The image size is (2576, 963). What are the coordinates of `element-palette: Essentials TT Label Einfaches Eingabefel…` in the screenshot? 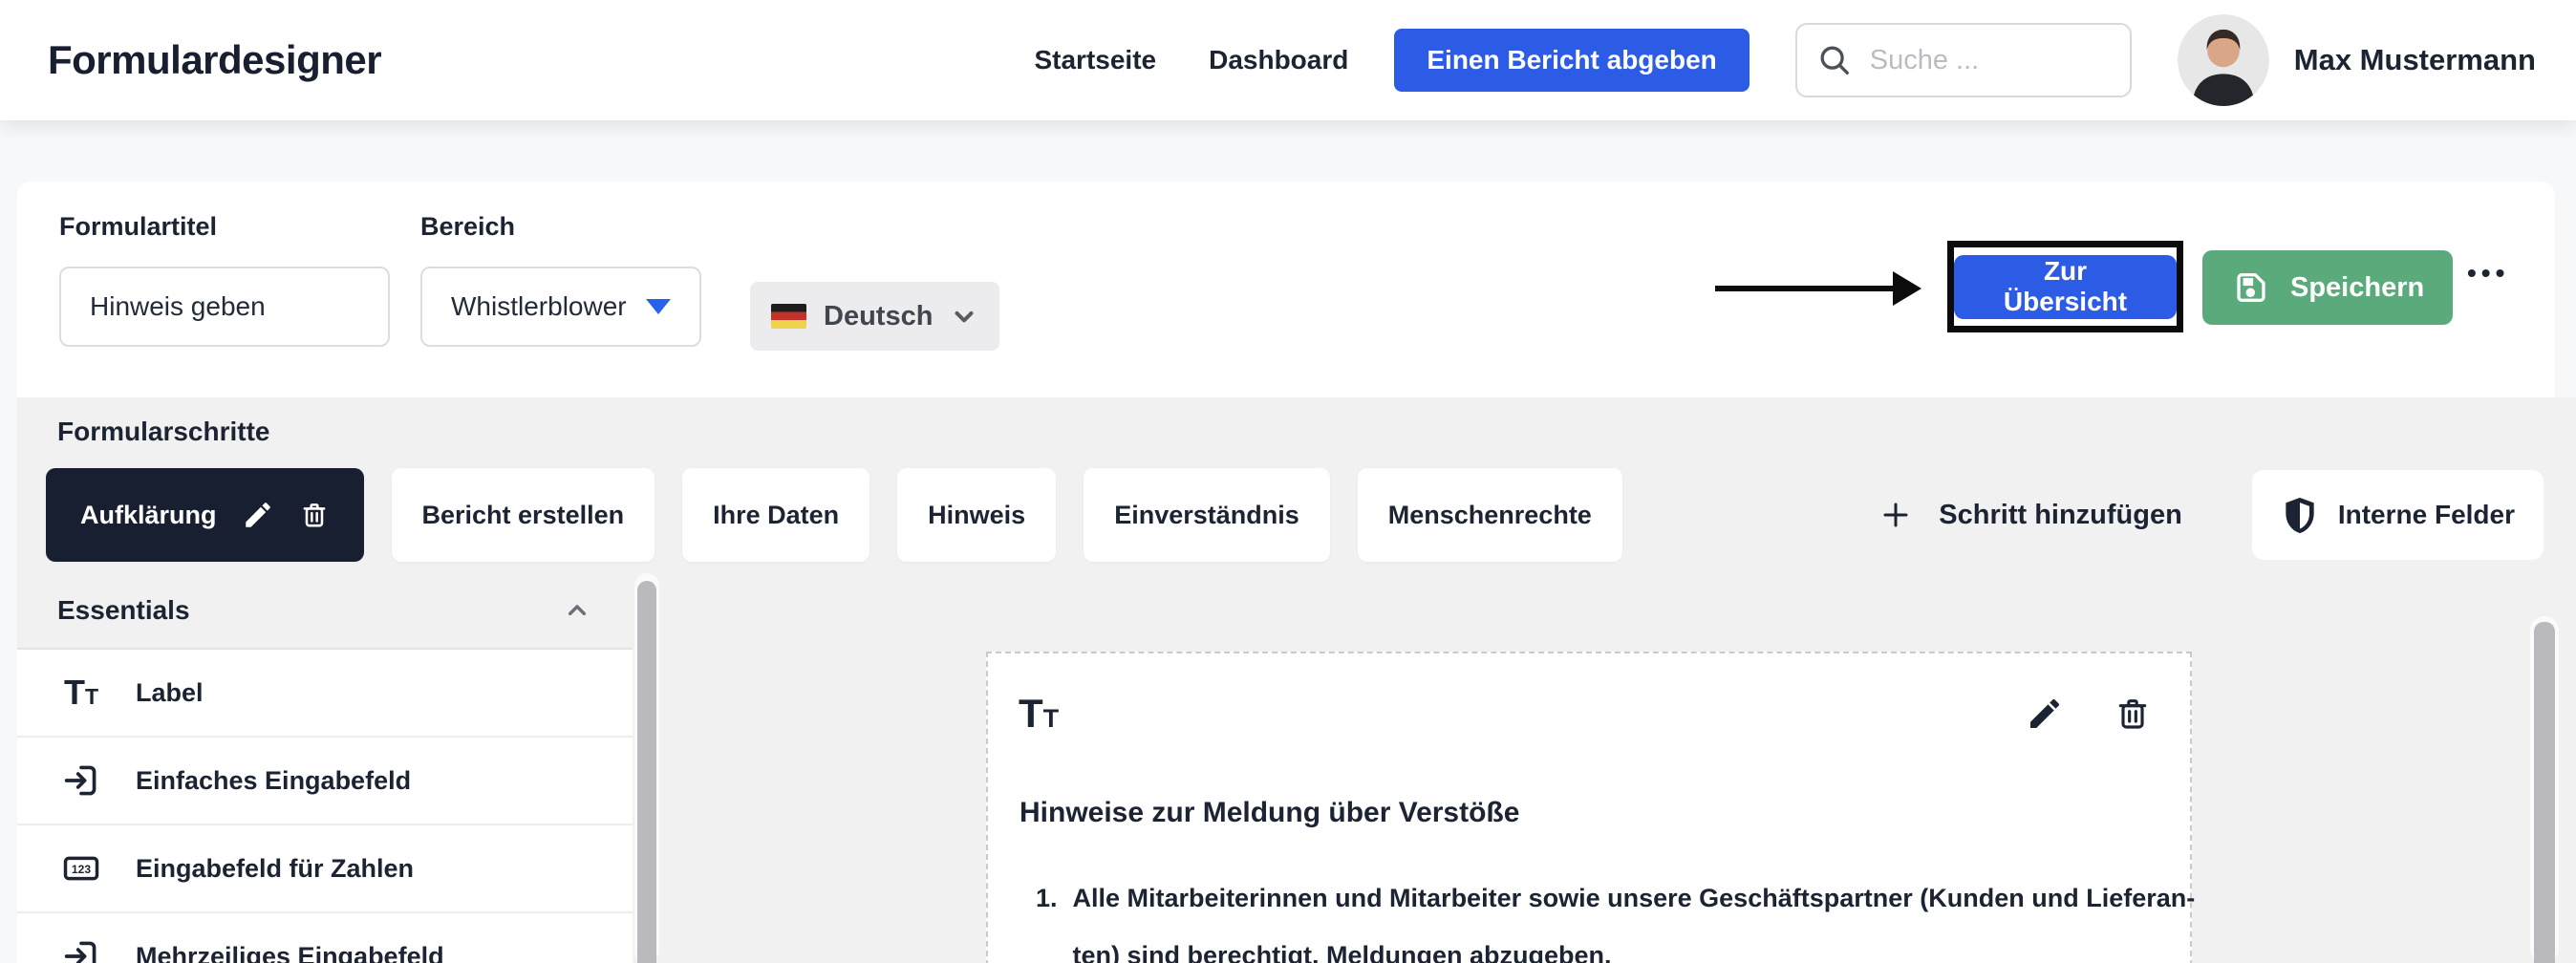 It's located at (325, 768).